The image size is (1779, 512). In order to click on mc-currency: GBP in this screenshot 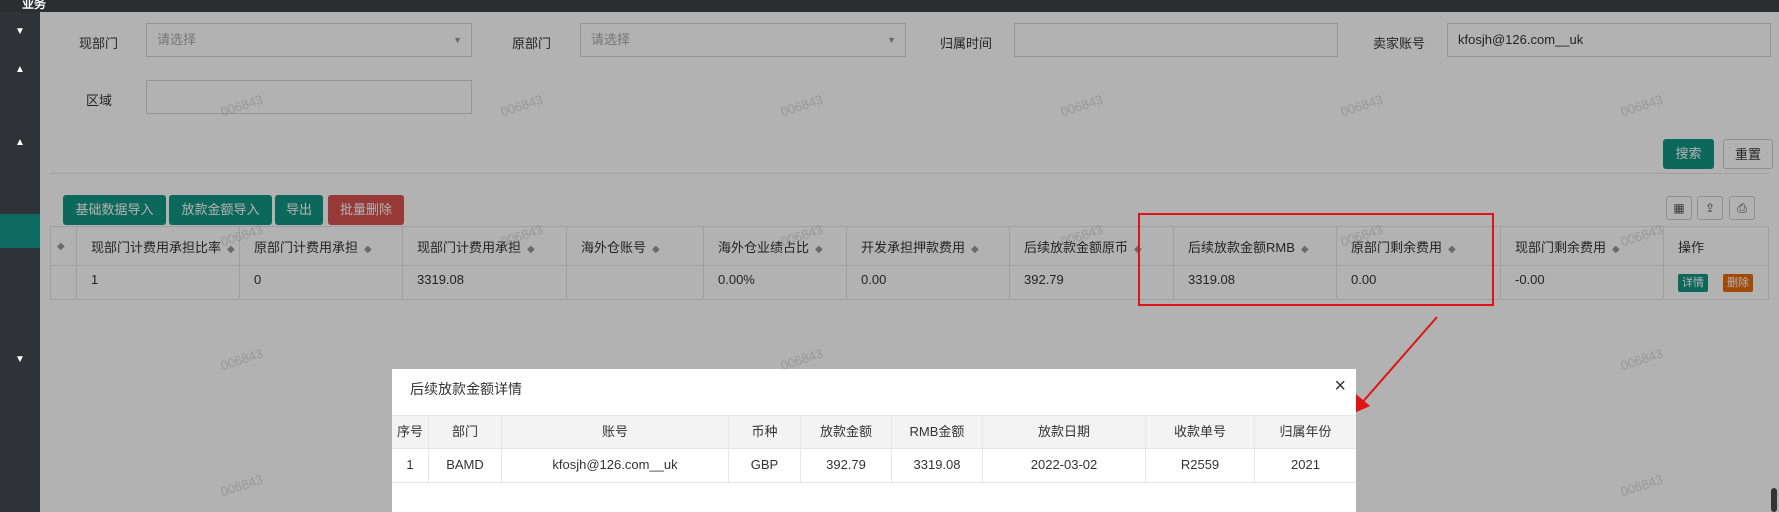, I will do `click(765, 466)`.